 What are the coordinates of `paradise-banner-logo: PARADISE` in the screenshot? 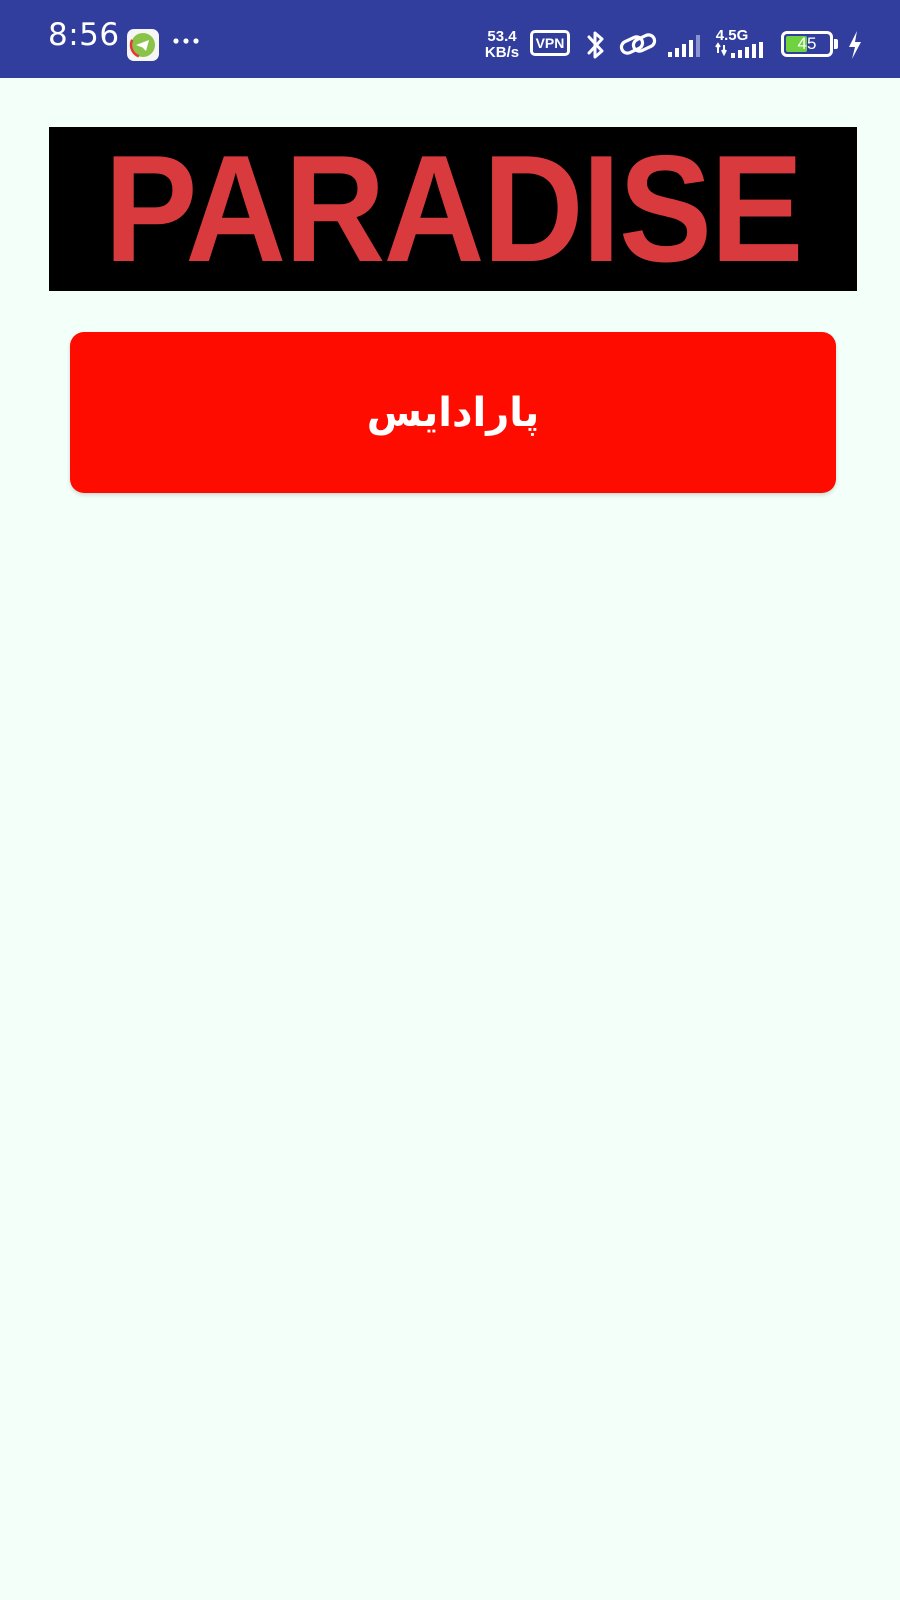 It's located at (453, 209).